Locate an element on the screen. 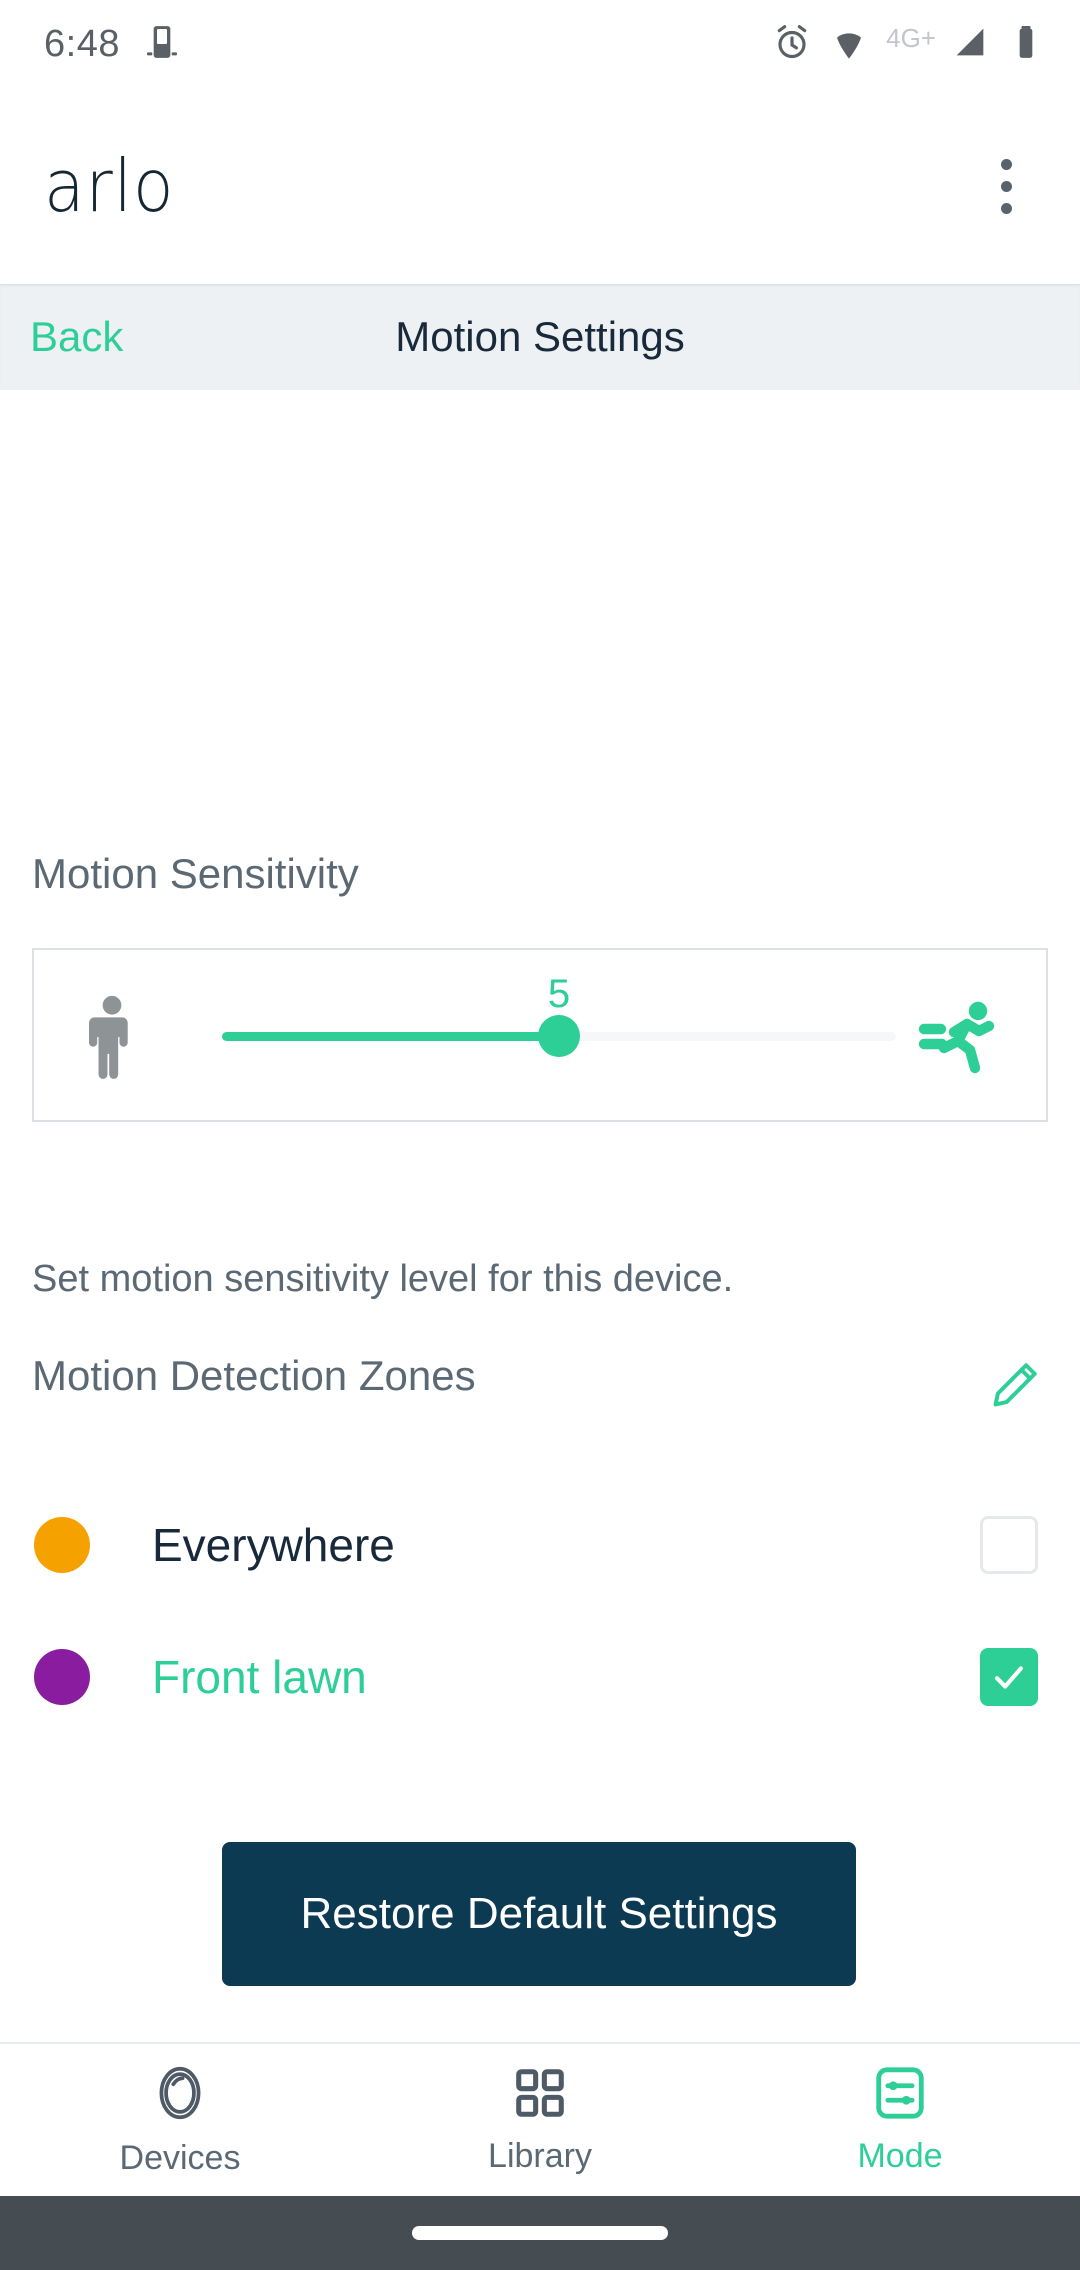  kebab-menu-icon is located at coordinates (1006, 186).